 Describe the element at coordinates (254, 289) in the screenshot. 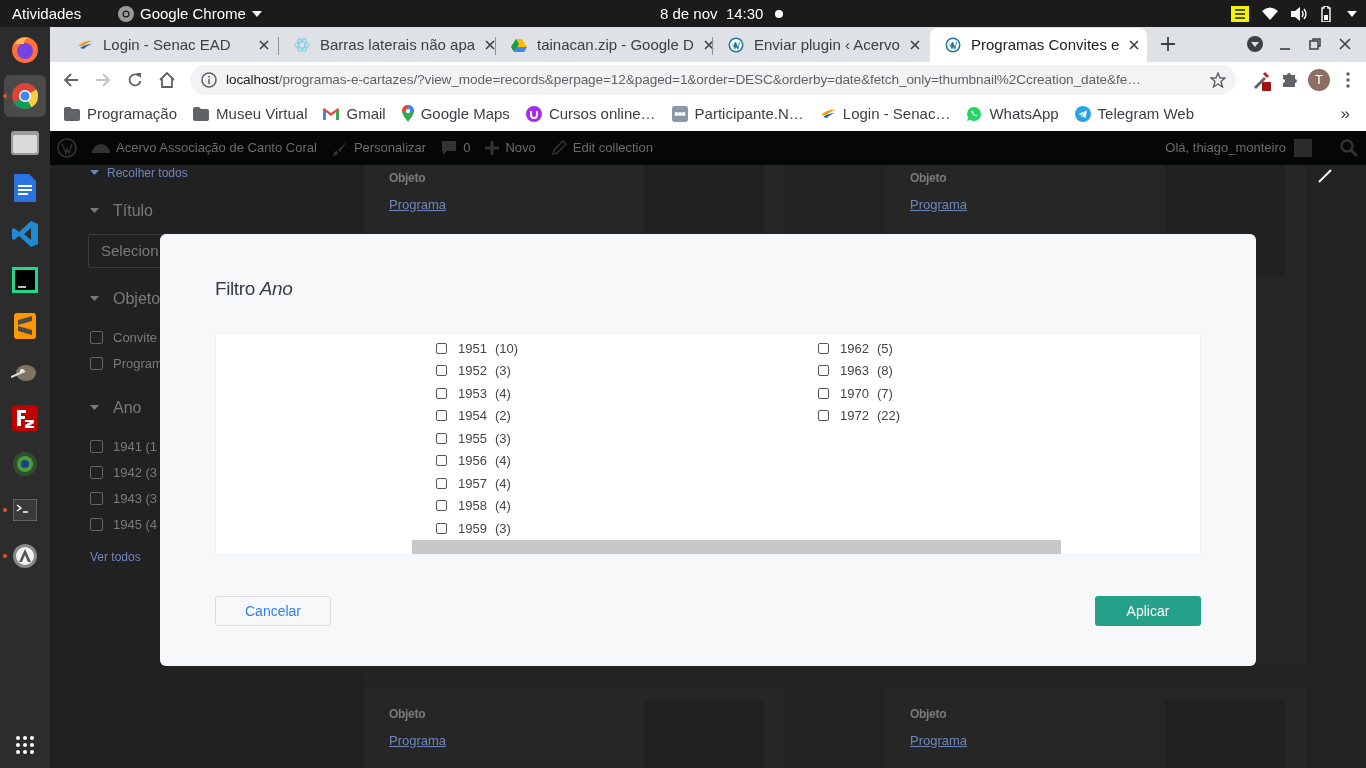

I see `dialog-title: Filtro Ano` at that location.